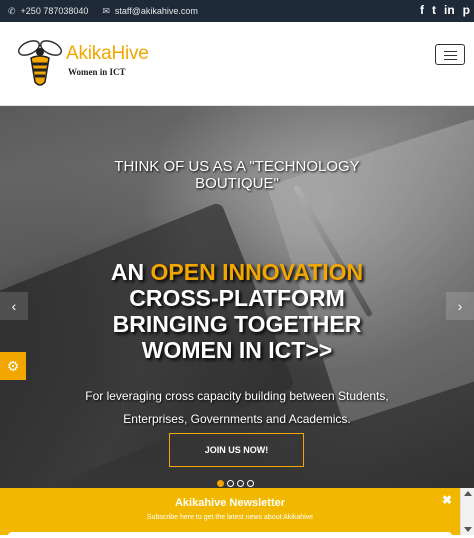  I want to click on scrollbar, so click(467, 511).